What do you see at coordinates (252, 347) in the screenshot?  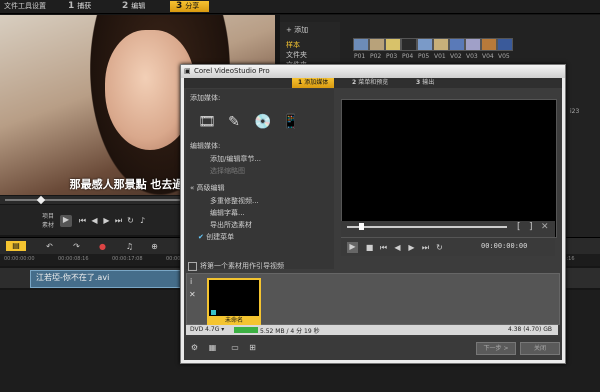 I see `chip-icon: ⊞` at bounding box center [252, 347].